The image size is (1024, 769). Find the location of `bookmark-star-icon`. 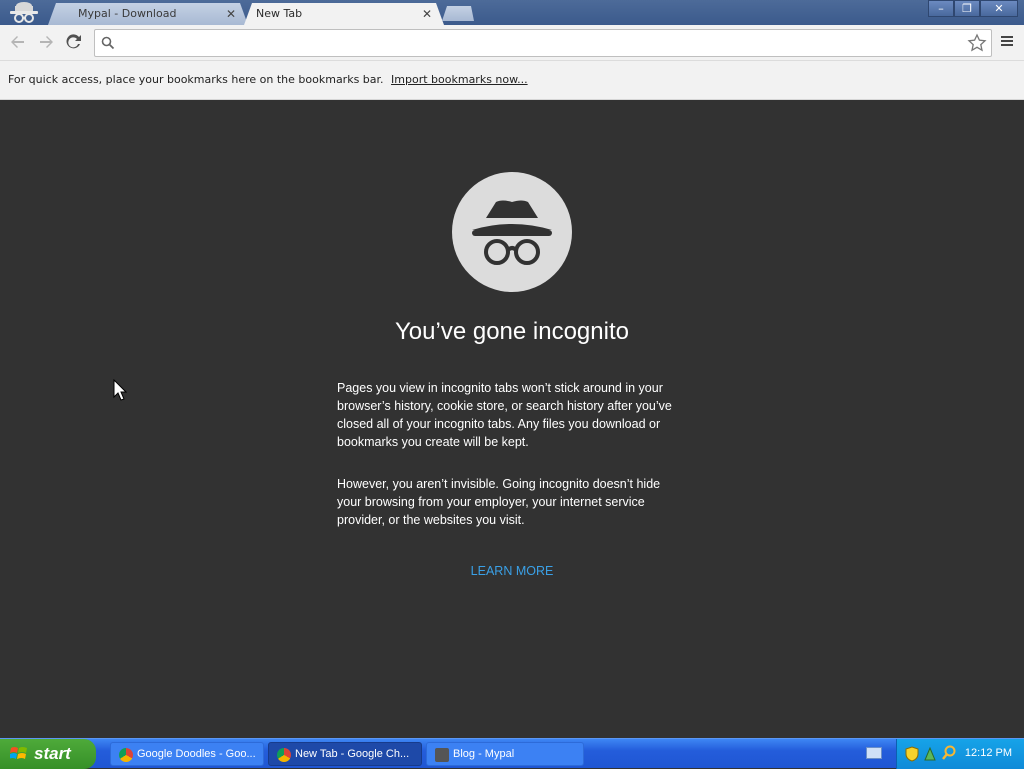

bookmark-star-icon is located at coordinates (977, 43).